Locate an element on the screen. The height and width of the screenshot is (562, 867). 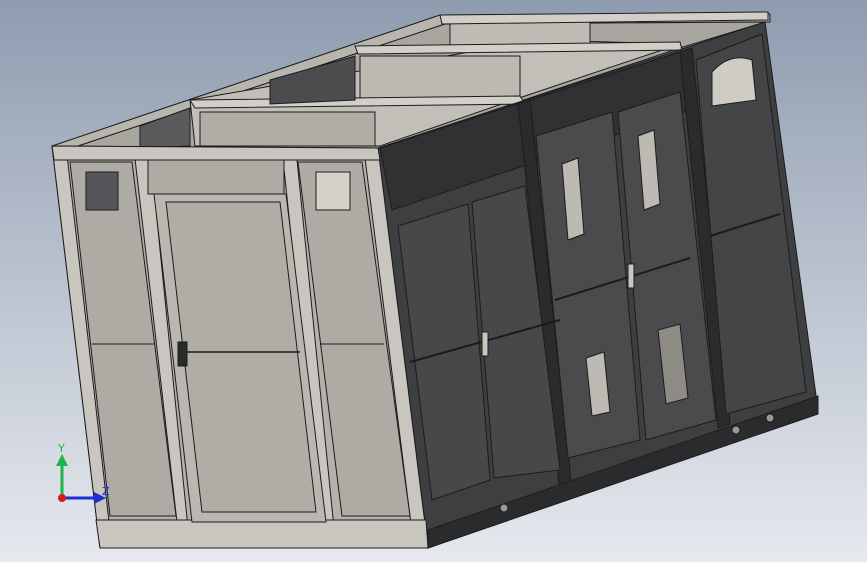
x-axis-origin is located at coordinates (62, 498).